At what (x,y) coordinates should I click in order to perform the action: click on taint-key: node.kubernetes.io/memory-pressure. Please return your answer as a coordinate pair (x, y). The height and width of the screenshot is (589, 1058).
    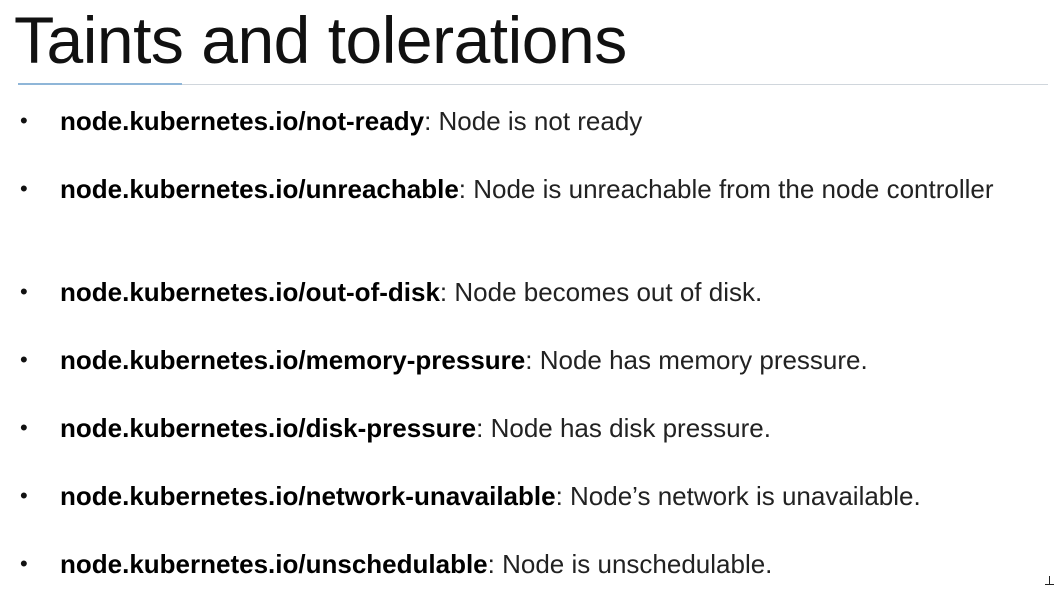
    Looking at the image, I should click on (293, 360).